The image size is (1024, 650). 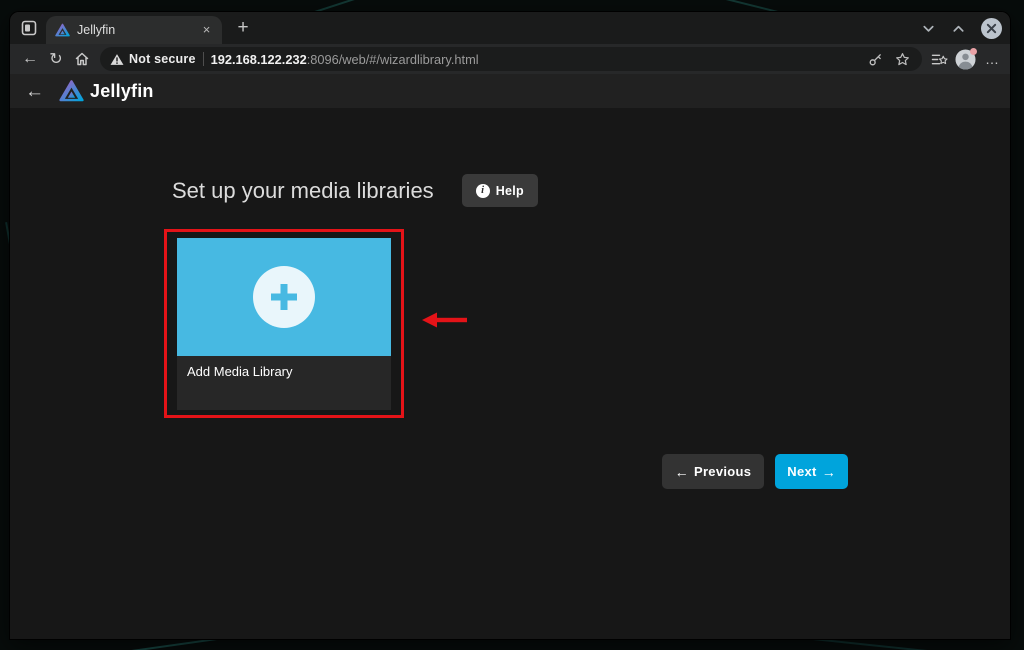 I want to click on annotation-red-rectangle: Add Media Library, so click(x=284, y=323).